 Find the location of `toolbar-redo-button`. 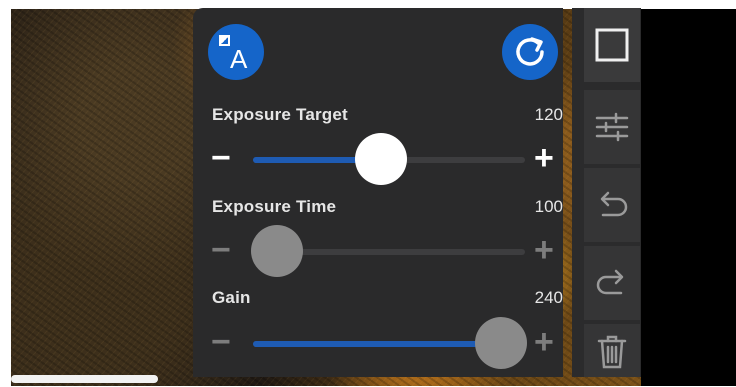

toolbar-redo-button is located at coordinates (612, 283).